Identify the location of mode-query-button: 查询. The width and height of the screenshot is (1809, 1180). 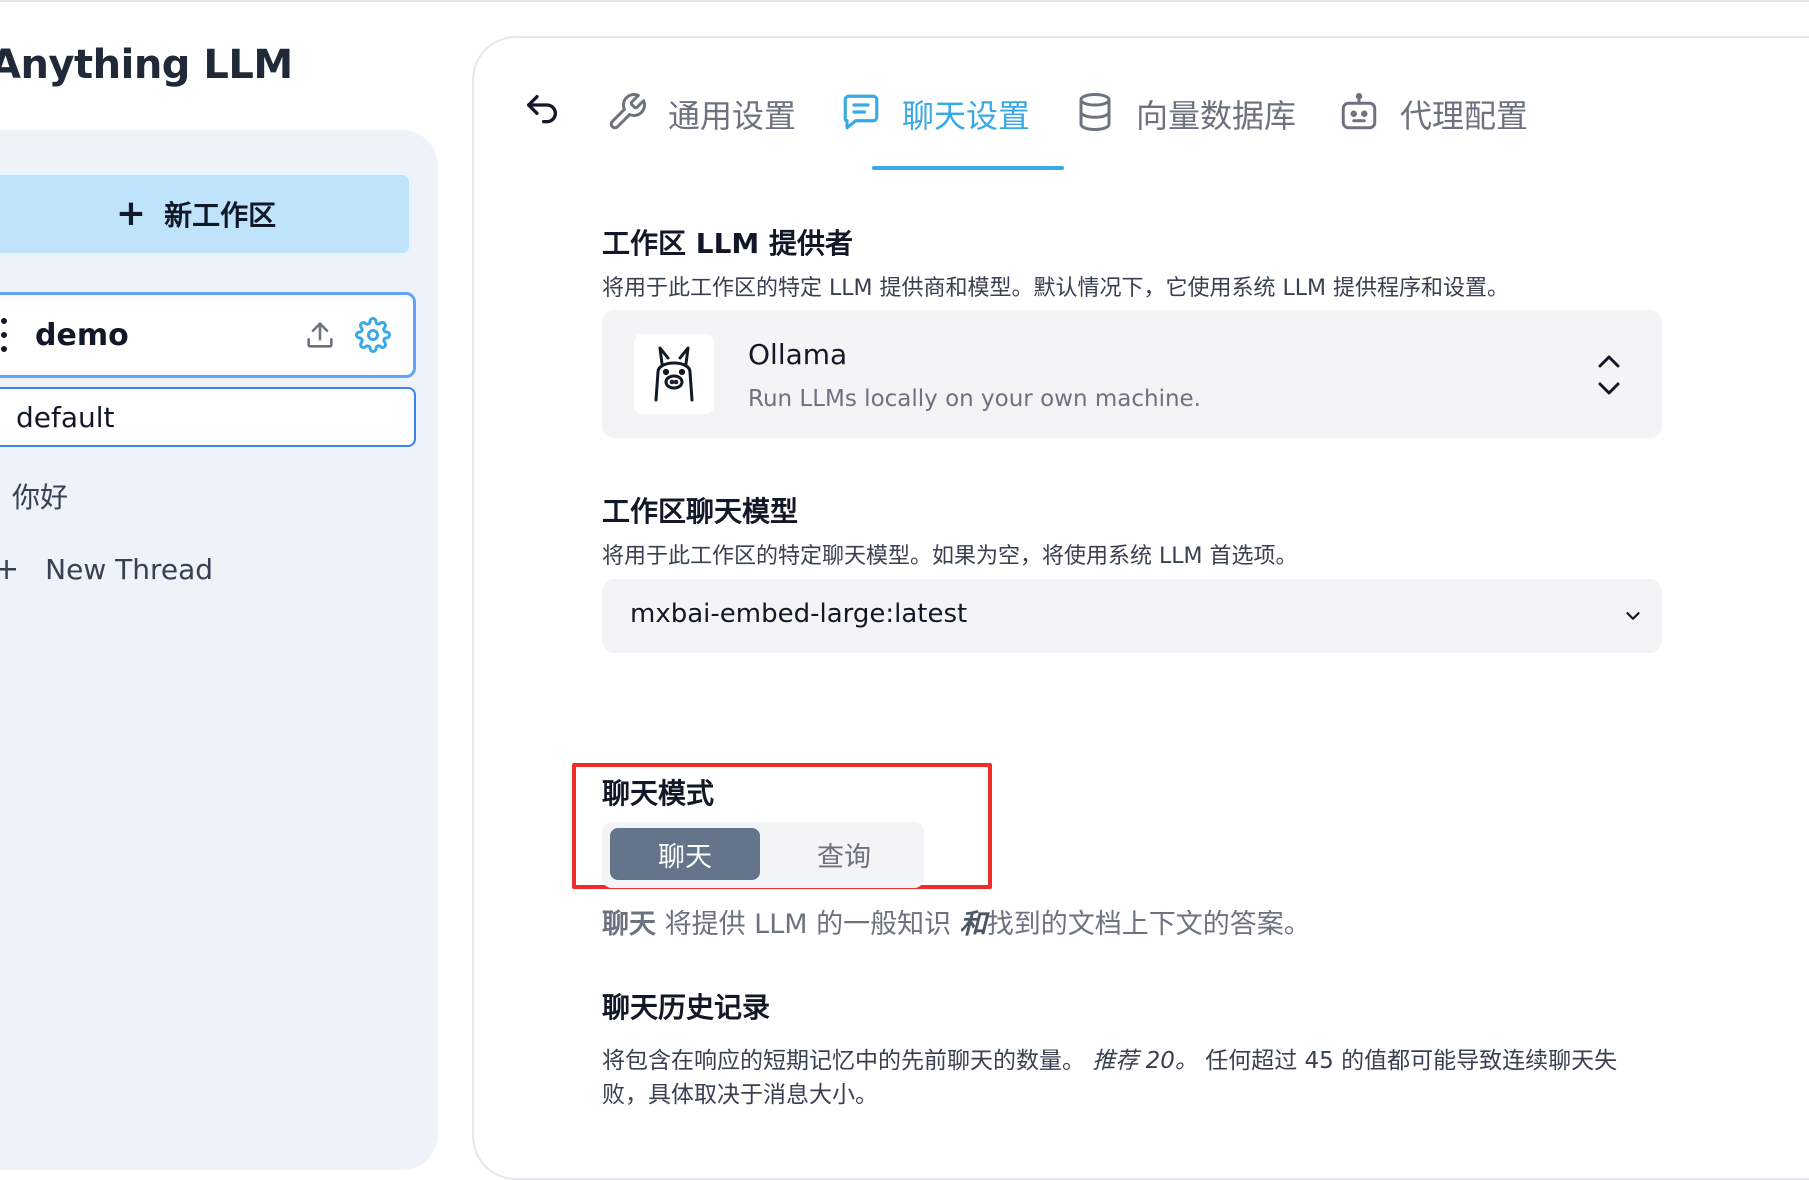
(844, 854).